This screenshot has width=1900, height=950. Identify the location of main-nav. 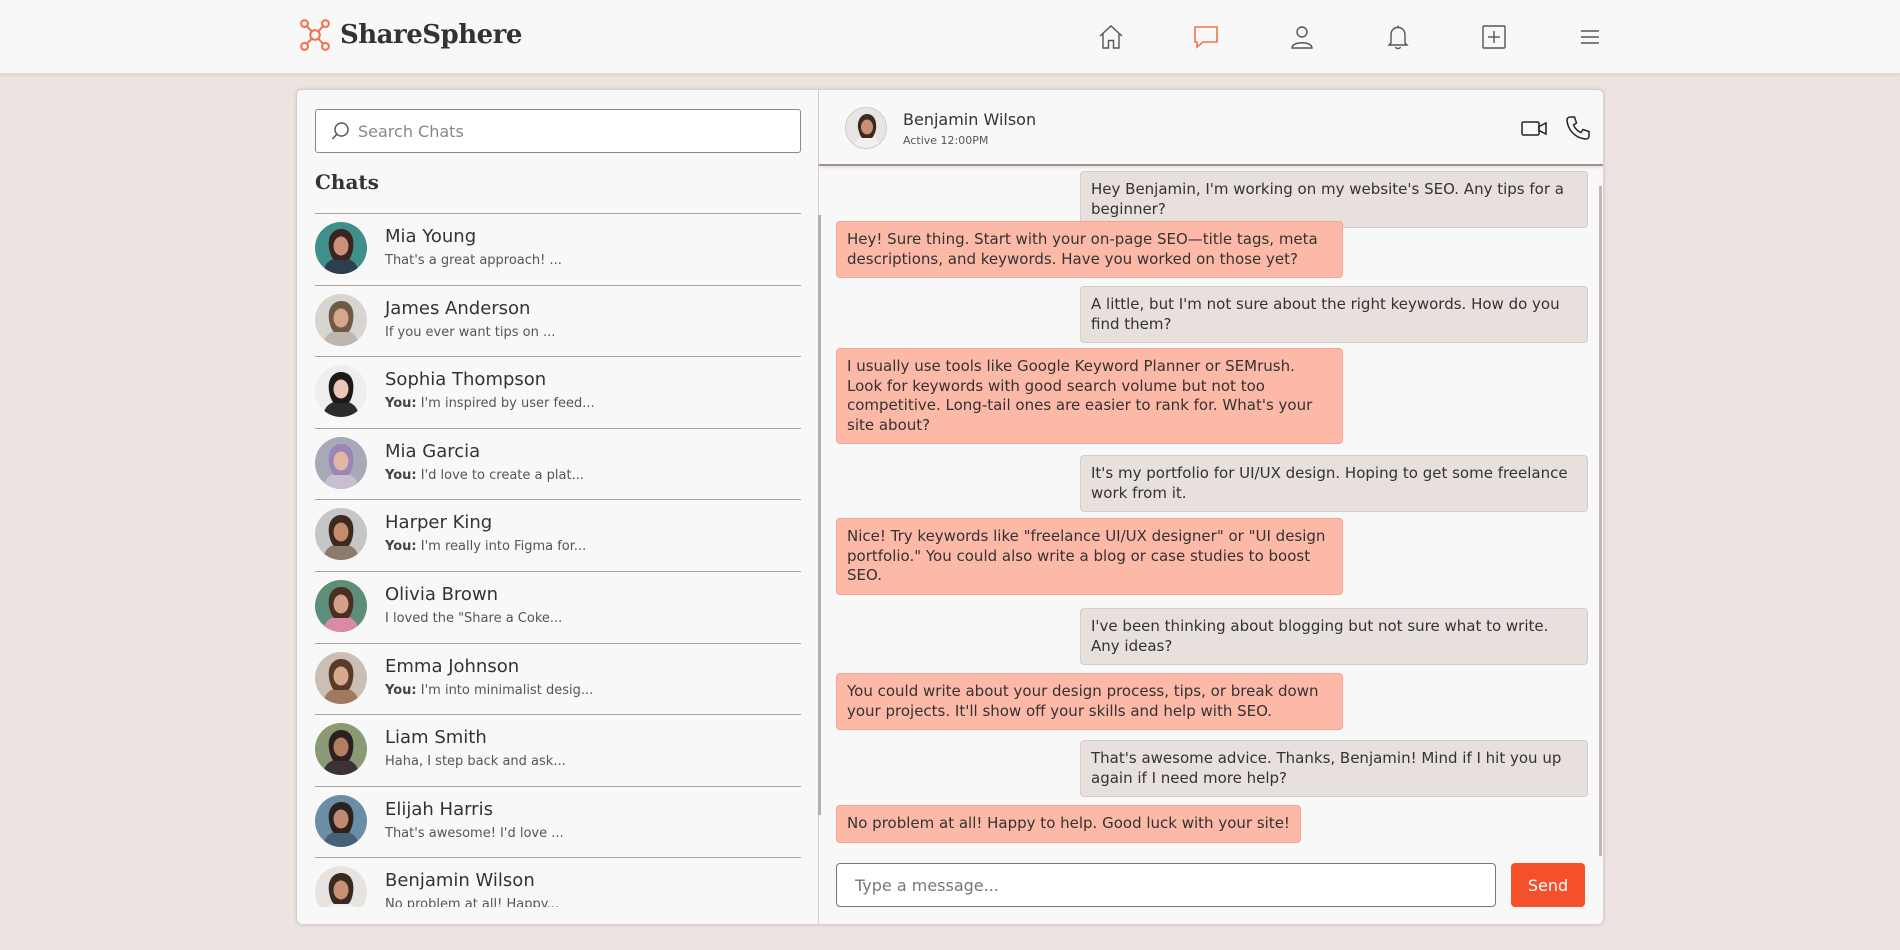
(950, 37).